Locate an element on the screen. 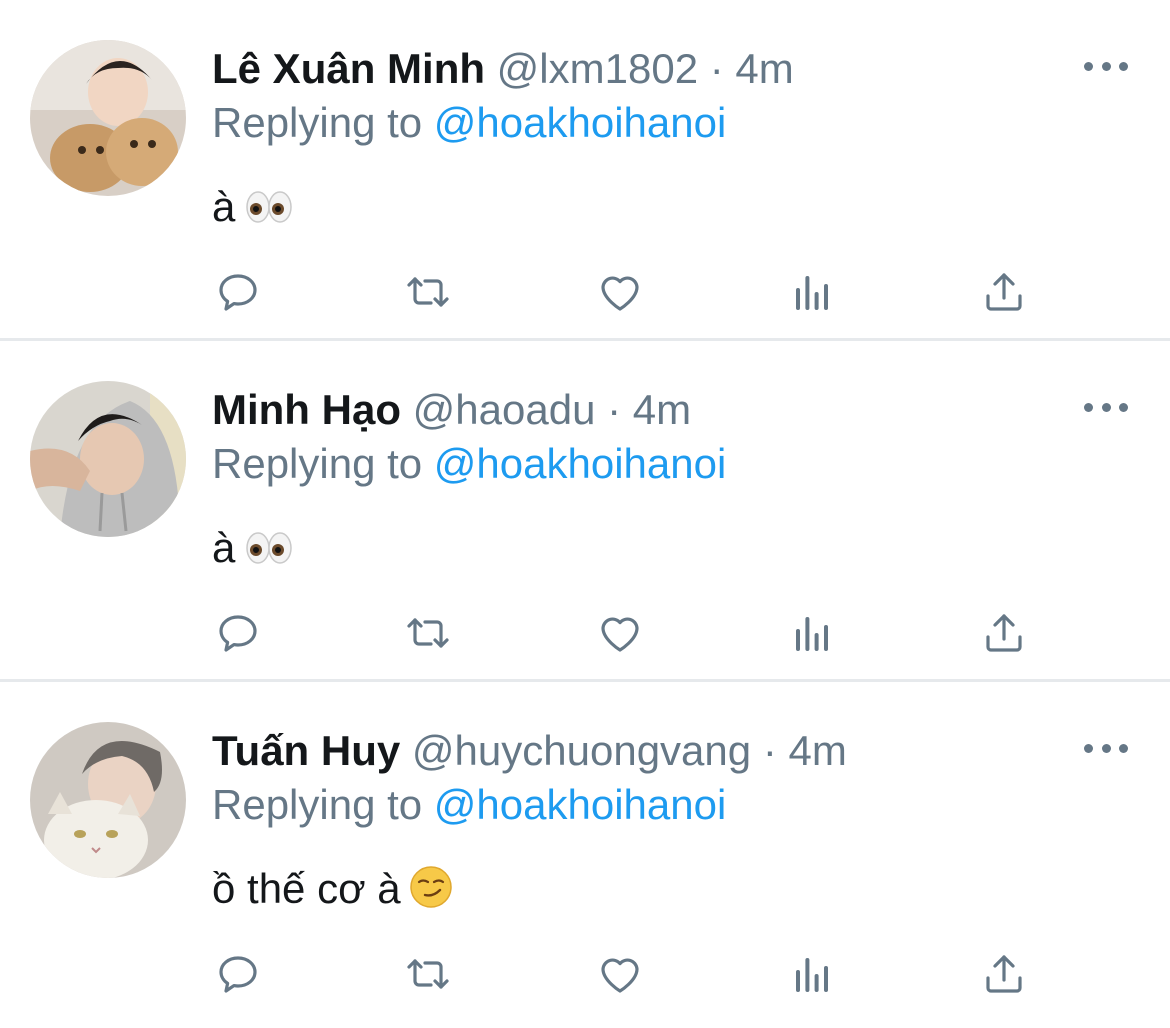  user-handle: @huychuongvang is located at coordinates (581, 750).